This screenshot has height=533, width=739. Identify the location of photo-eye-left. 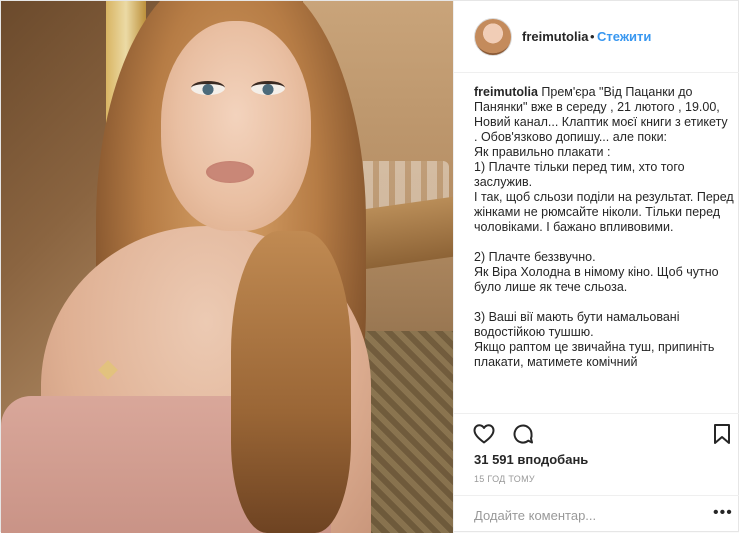
(208, 88).